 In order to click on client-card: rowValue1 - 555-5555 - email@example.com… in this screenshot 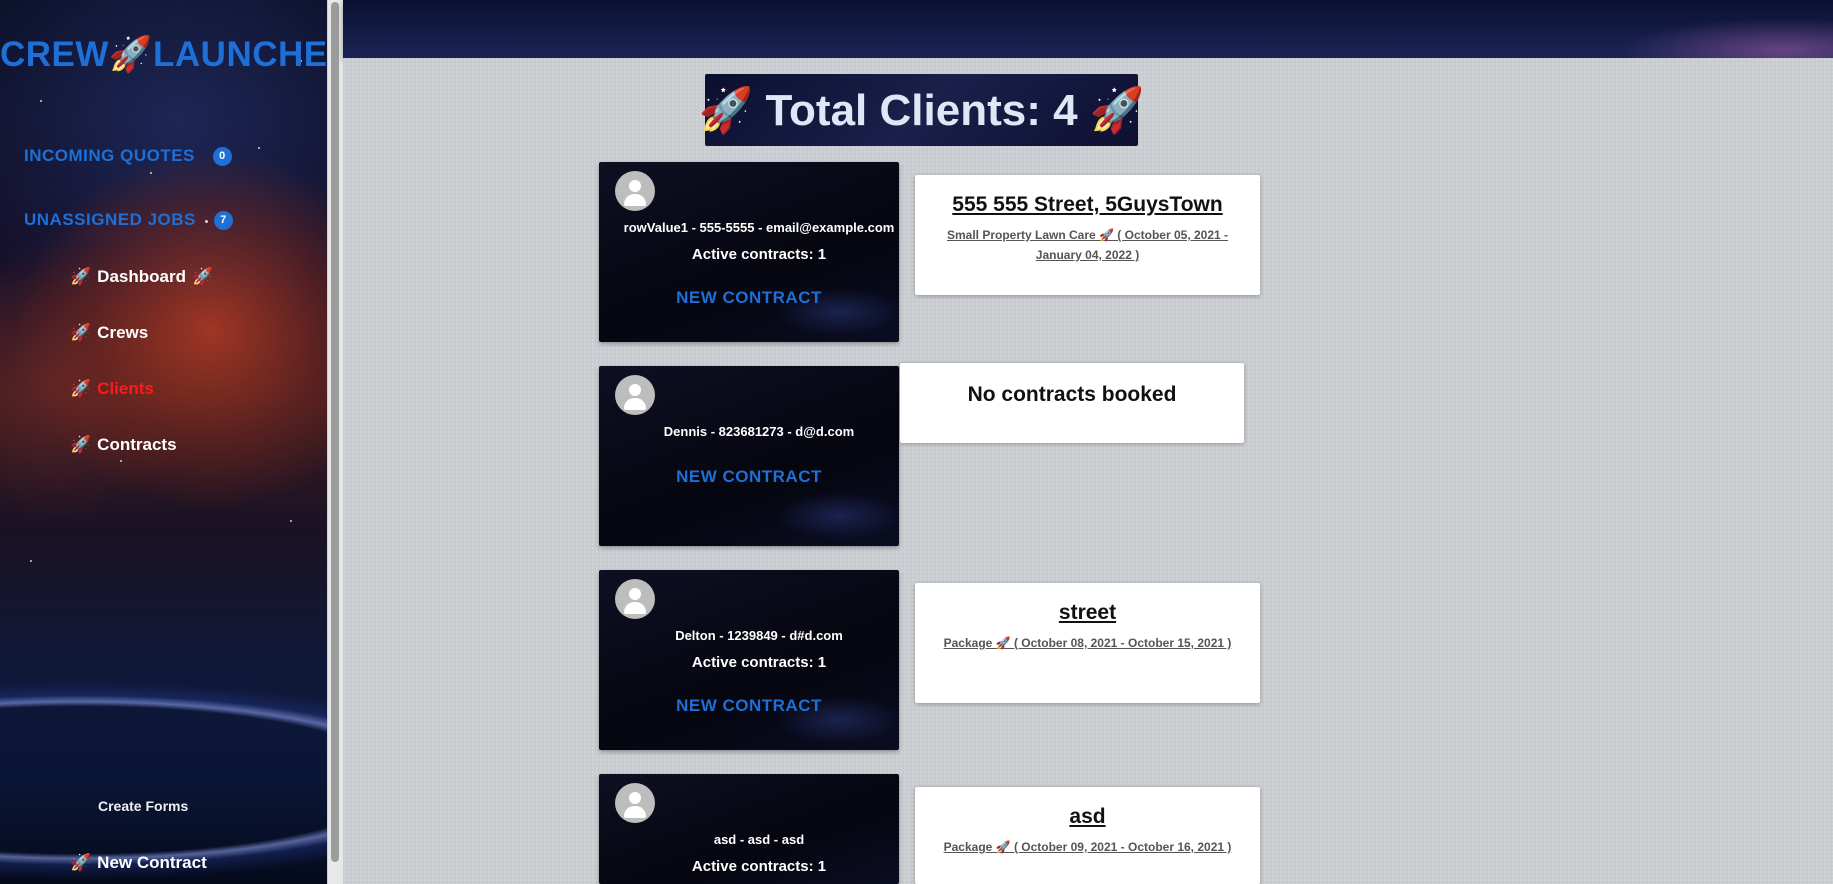, I will do `click(749, 252)`.